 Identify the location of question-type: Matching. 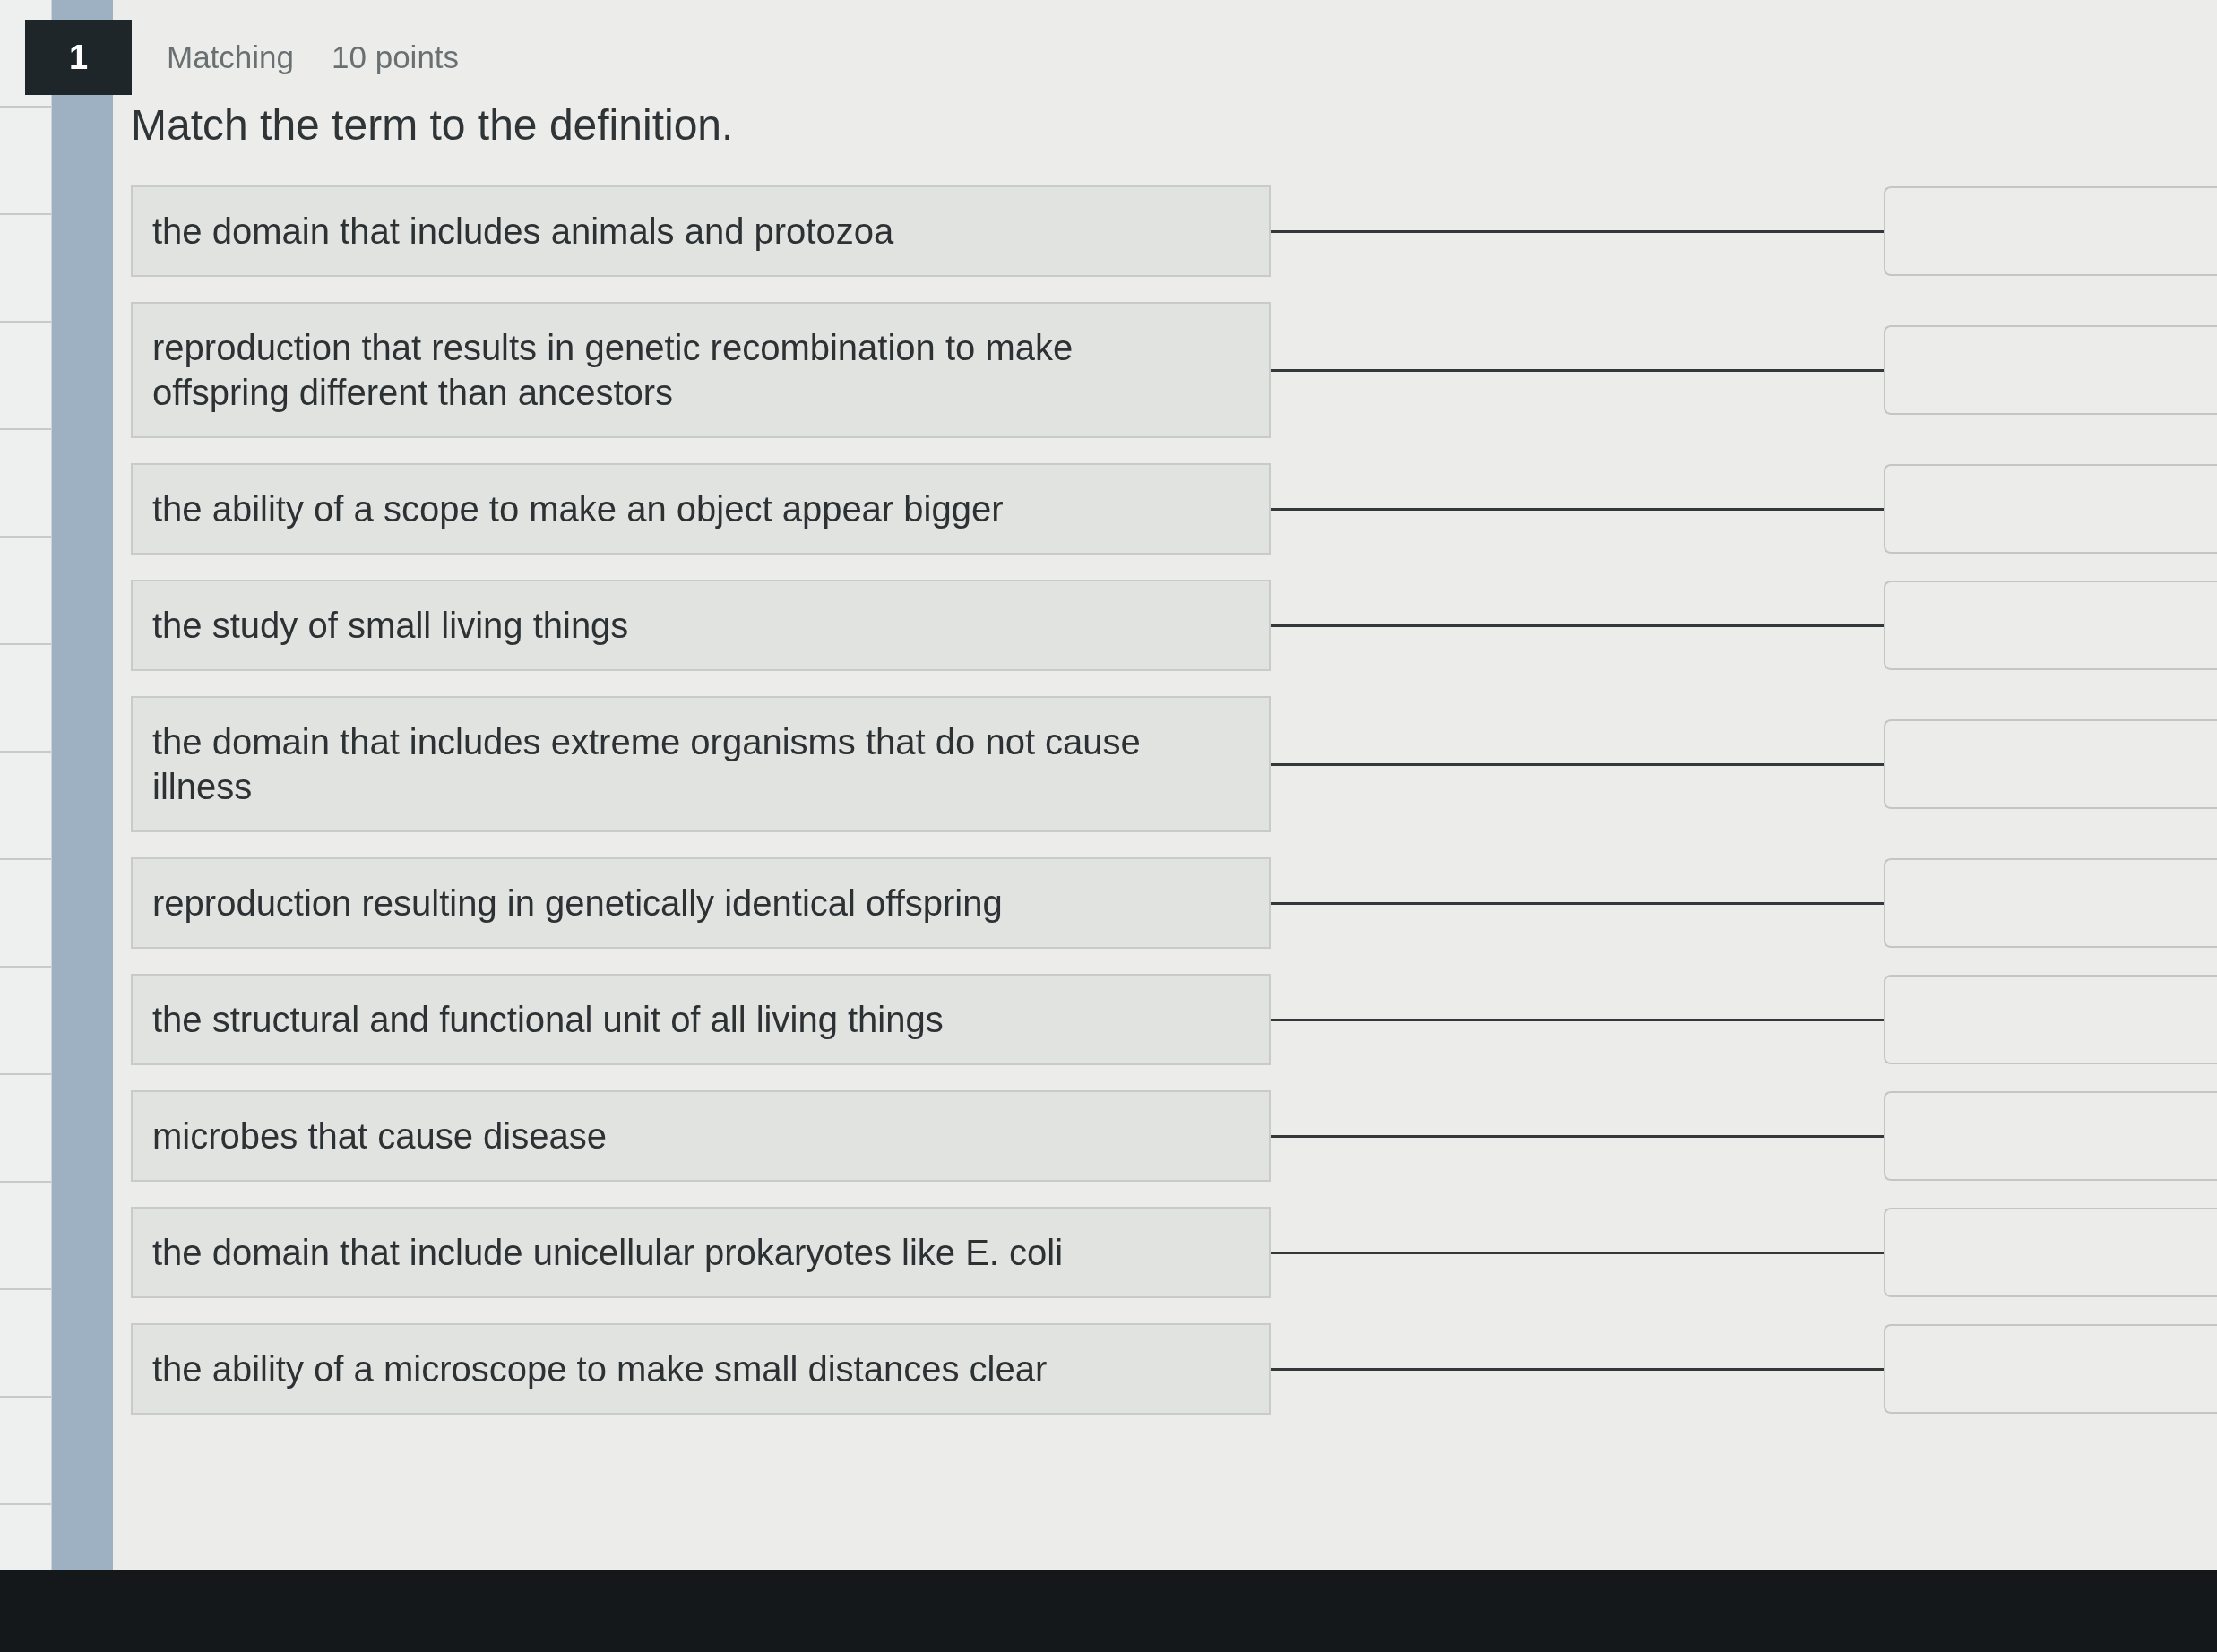
(231, 57).